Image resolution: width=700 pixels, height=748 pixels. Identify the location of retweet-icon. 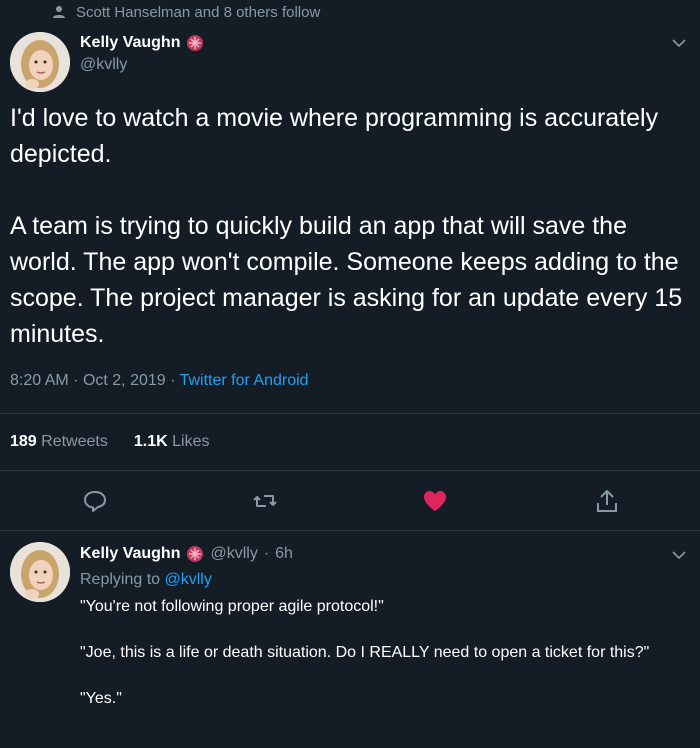
(265, 503).